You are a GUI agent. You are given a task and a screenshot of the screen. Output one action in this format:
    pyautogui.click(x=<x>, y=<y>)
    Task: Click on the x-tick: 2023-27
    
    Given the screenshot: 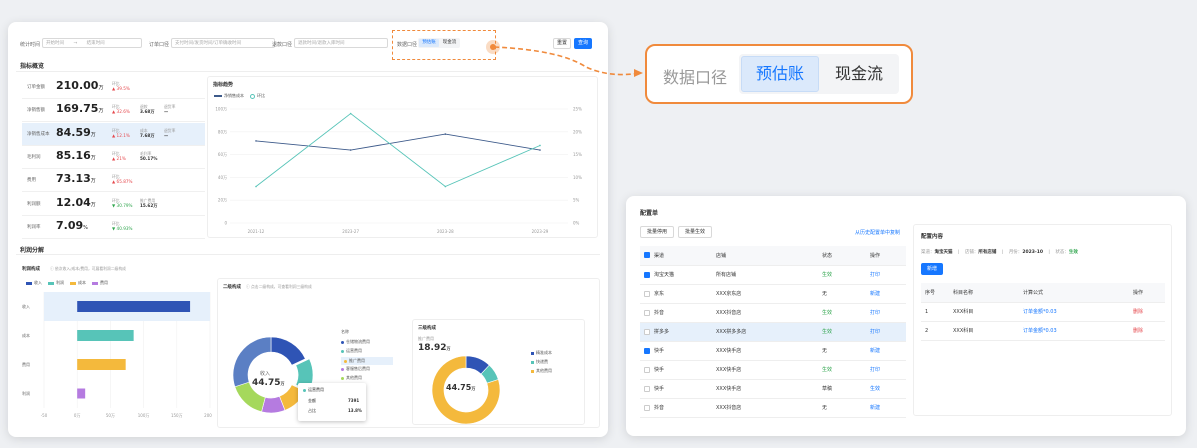 What is the action you would take?
    pyautogui.click(x=350, y=231)
    